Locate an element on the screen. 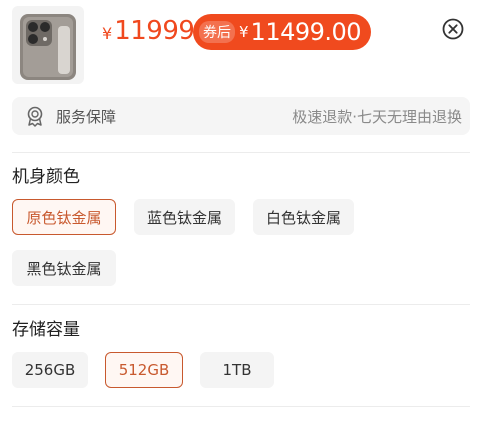  color-option-black-titanium: 黑色钛金属 is located at coordinates (64, 268).